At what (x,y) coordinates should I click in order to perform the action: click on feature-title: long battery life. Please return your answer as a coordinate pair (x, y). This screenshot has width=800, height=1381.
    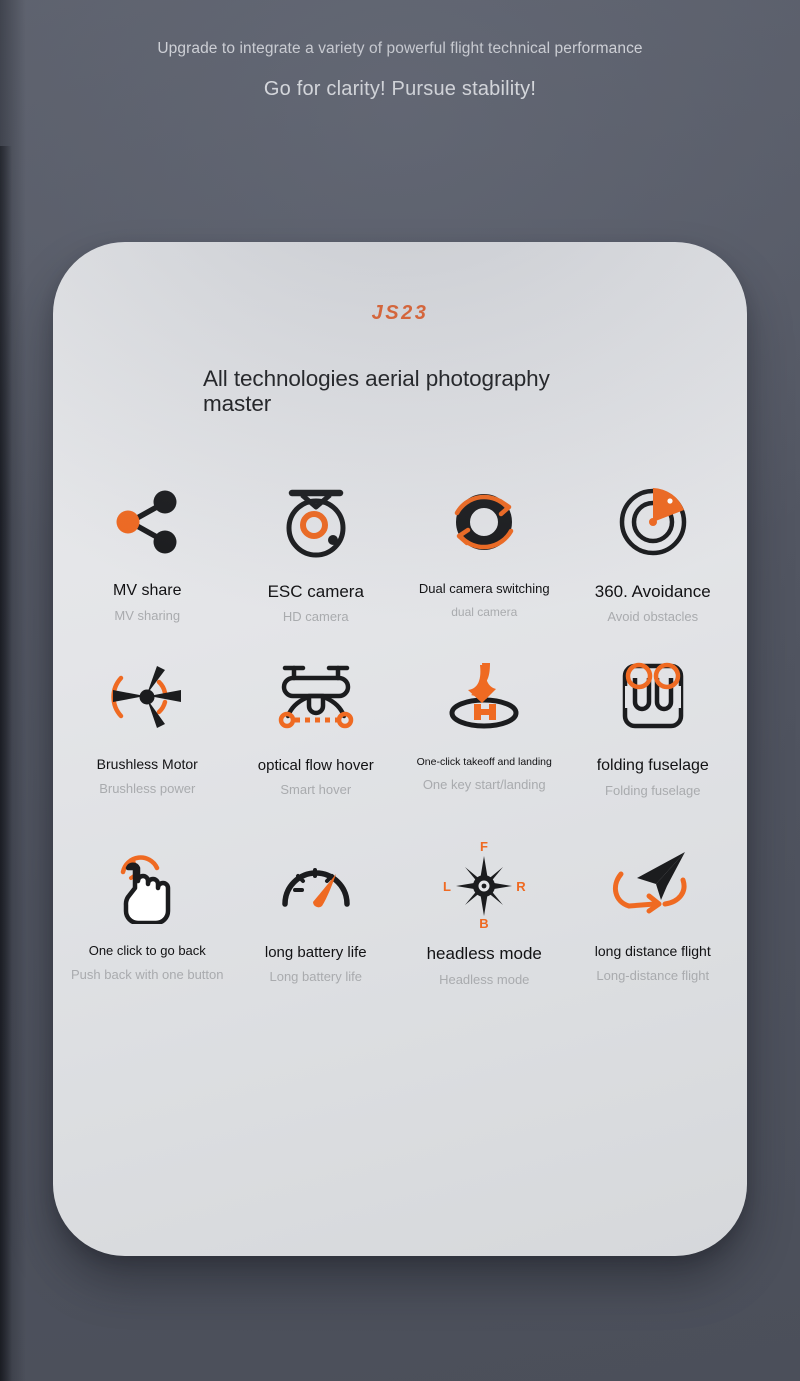
    Looking at the image, I should click on (315, 953).